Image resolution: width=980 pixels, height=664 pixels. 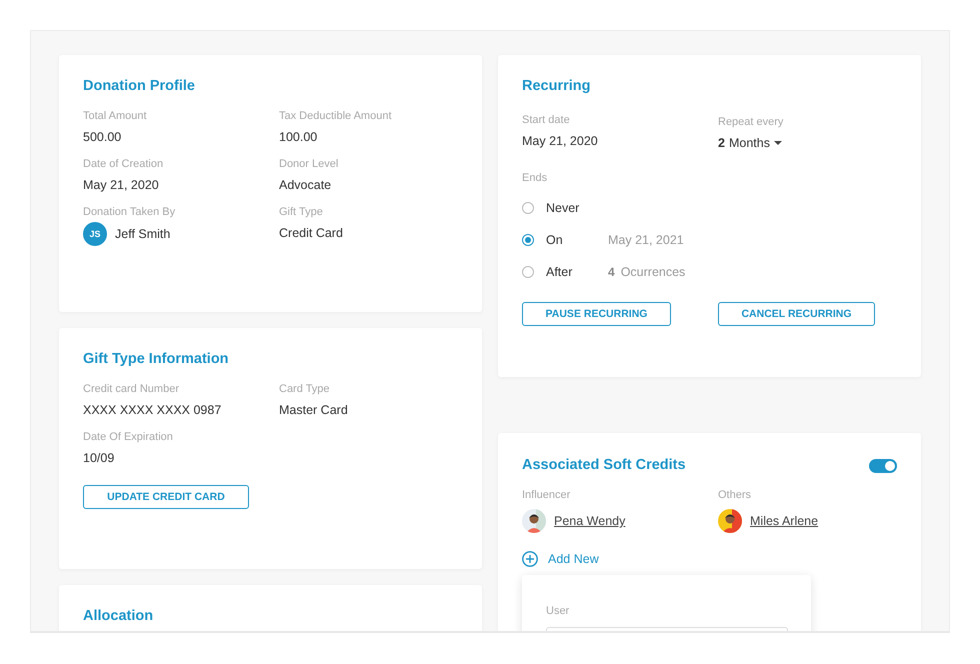 I want to click on field-label: Total Amount, so click(x=115, y=116).